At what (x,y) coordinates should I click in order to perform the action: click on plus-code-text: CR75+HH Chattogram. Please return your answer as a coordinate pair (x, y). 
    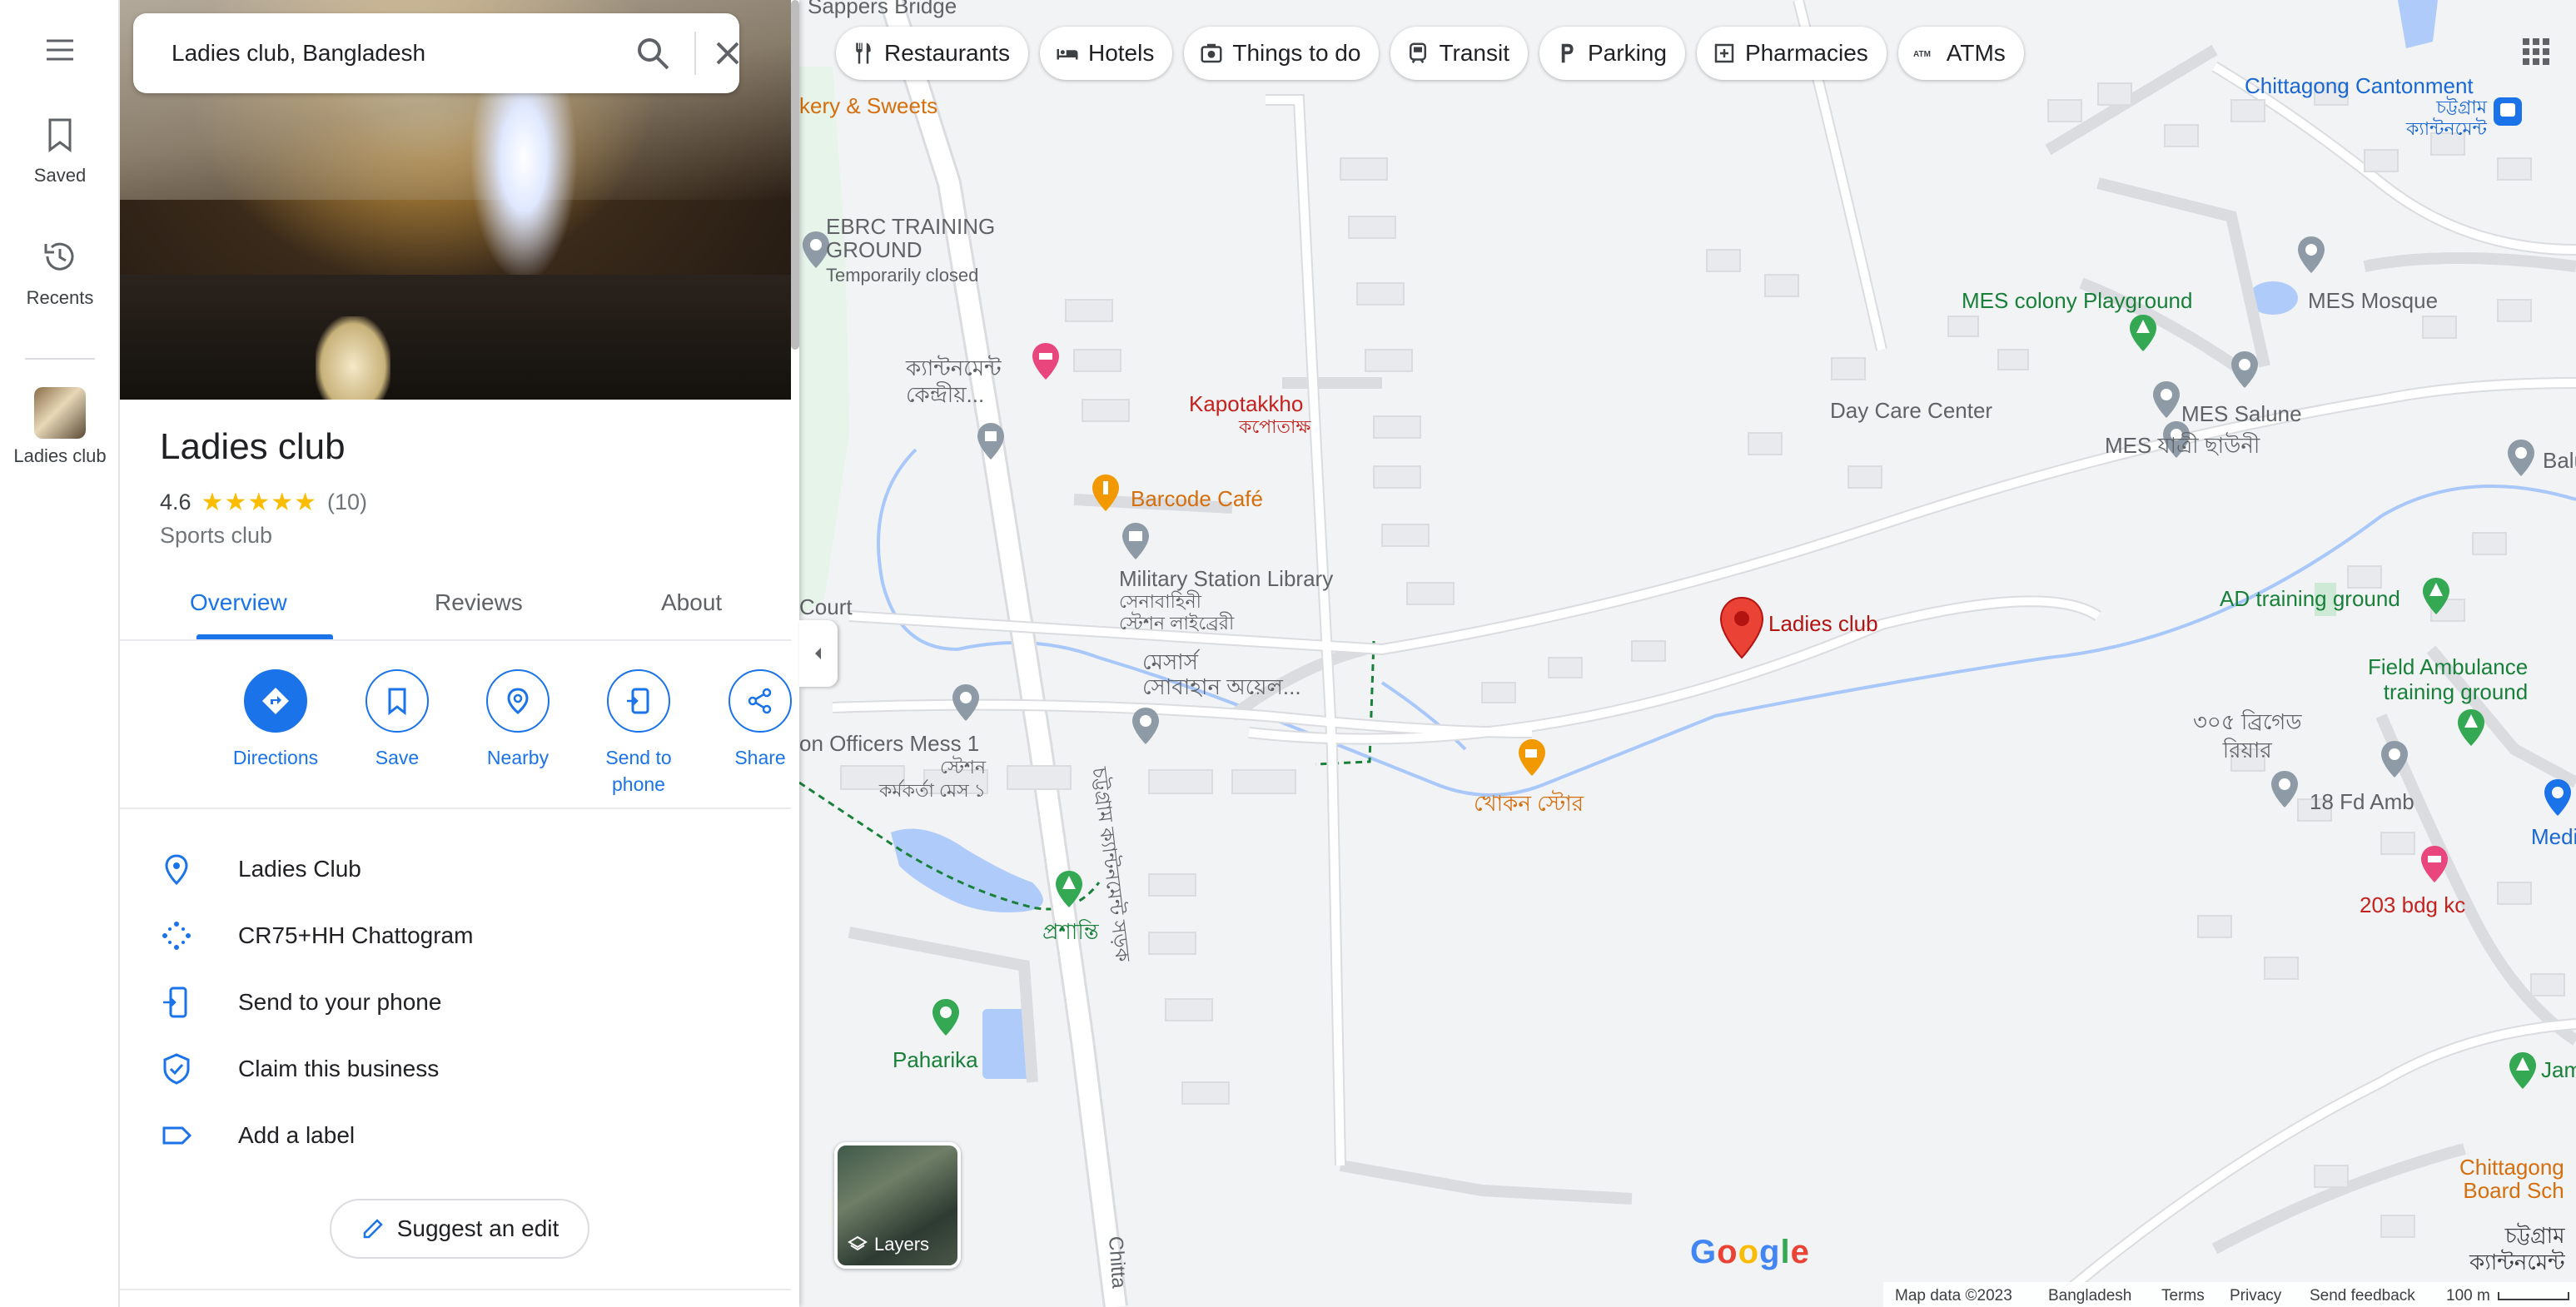
    Looking at the image, I should click on (356, 935).